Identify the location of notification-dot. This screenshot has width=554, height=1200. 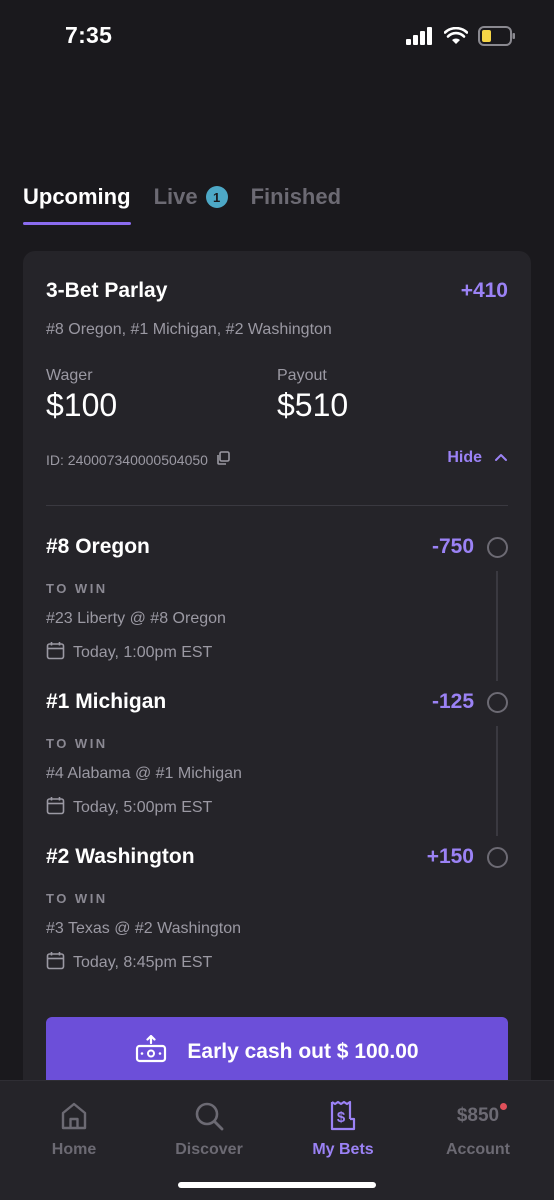
(504, 1106).